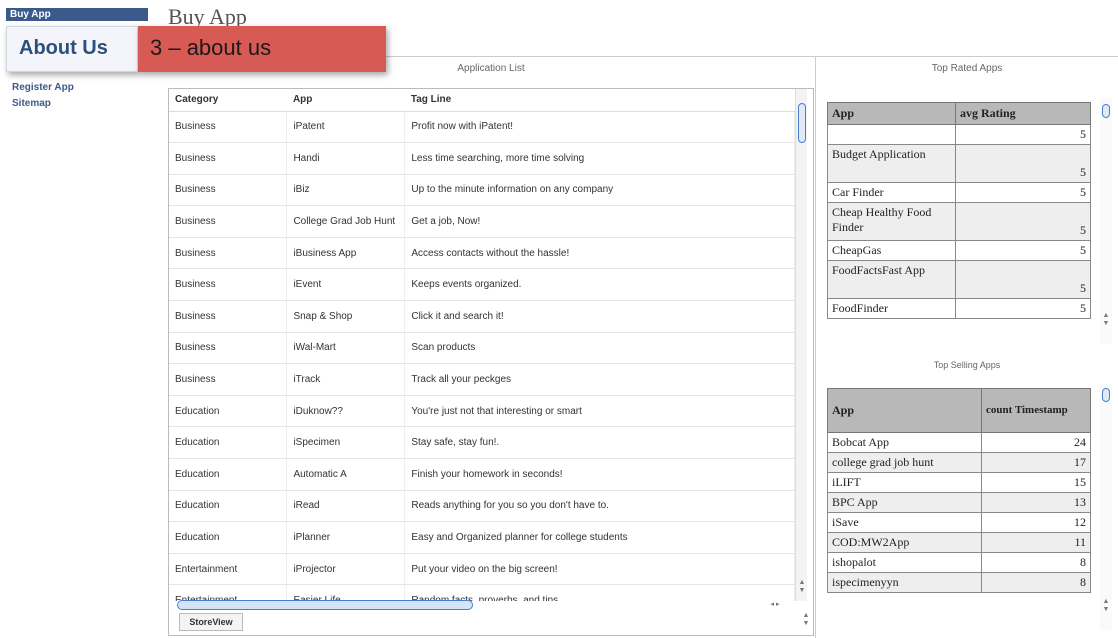 The width and height of the screenshot is (1118, 638). I want to click on top-rated-app-cell: FoodFactsFast App, so click(891, 279).